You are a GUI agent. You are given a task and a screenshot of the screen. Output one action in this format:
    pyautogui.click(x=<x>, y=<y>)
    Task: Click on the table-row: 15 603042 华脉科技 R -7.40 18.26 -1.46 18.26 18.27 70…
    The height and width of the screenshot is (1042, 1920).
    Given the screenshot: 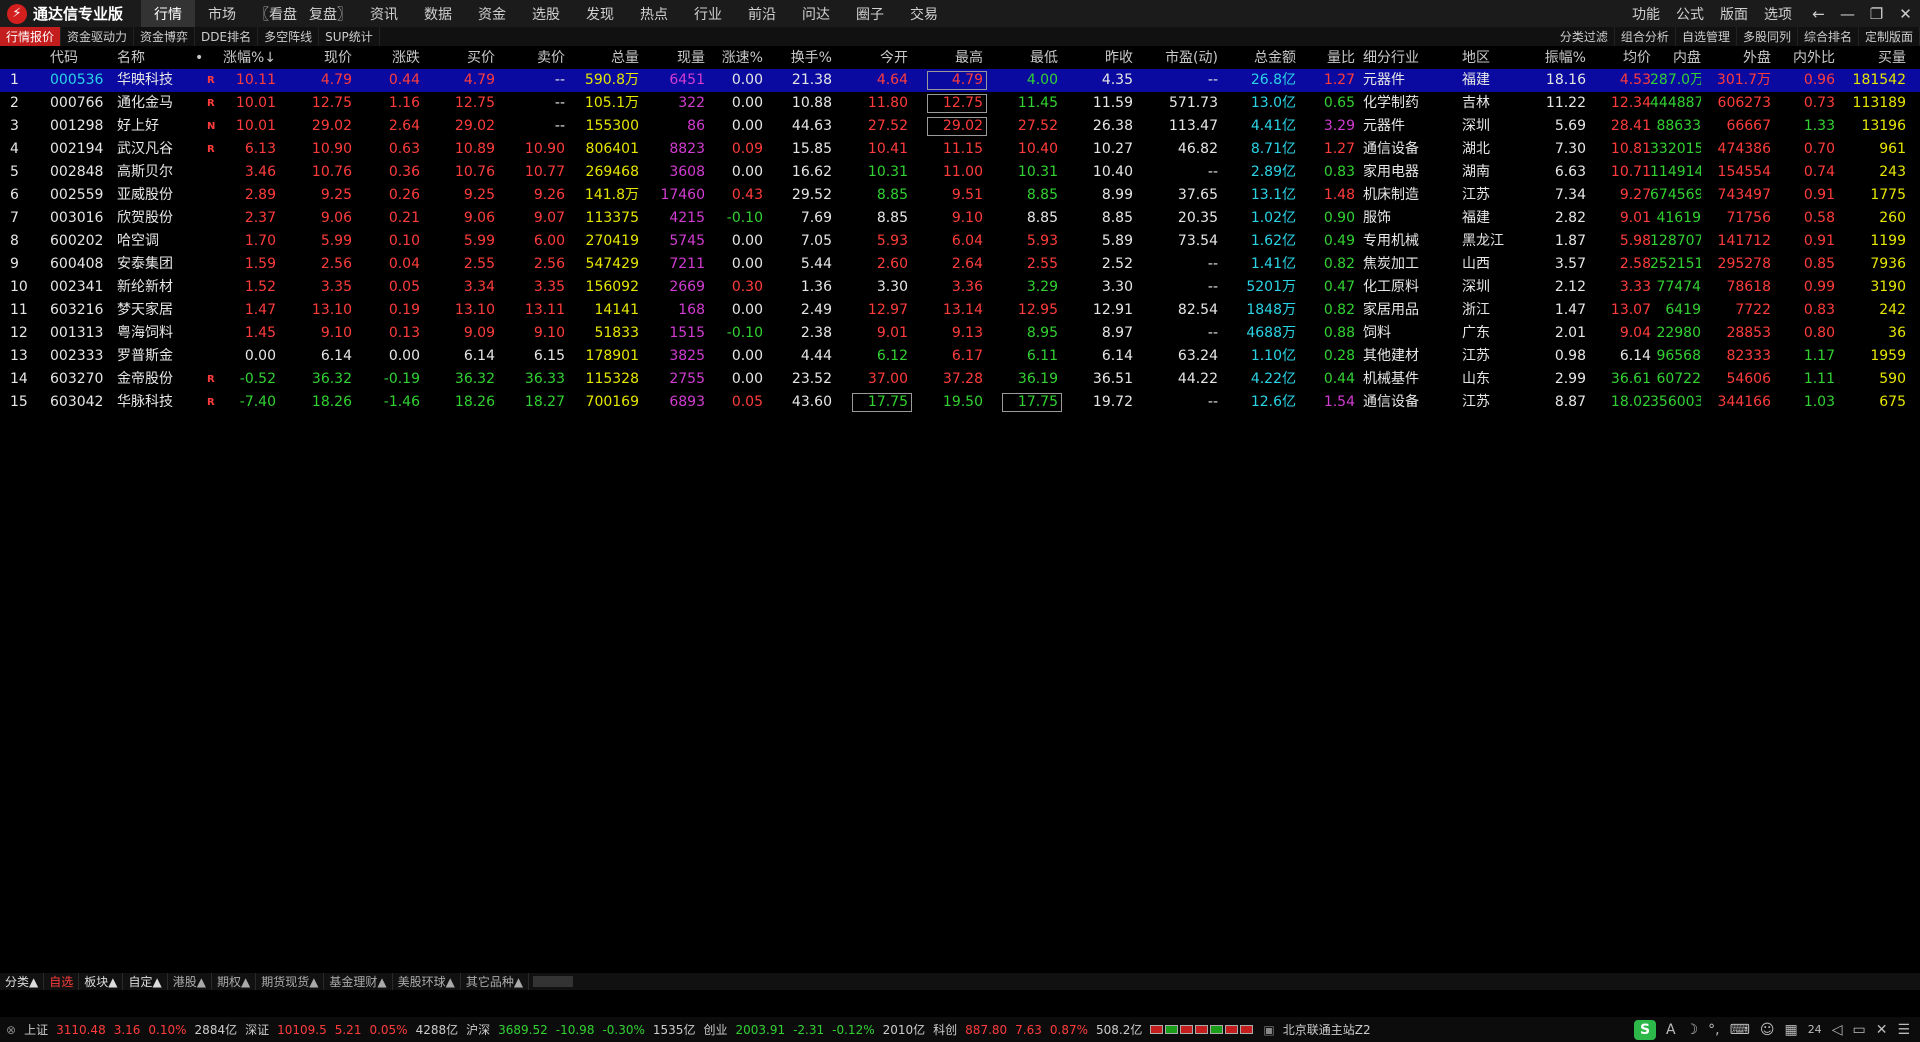 What is the action you would take?
    pyautogui.click(x=960, y=402)
    